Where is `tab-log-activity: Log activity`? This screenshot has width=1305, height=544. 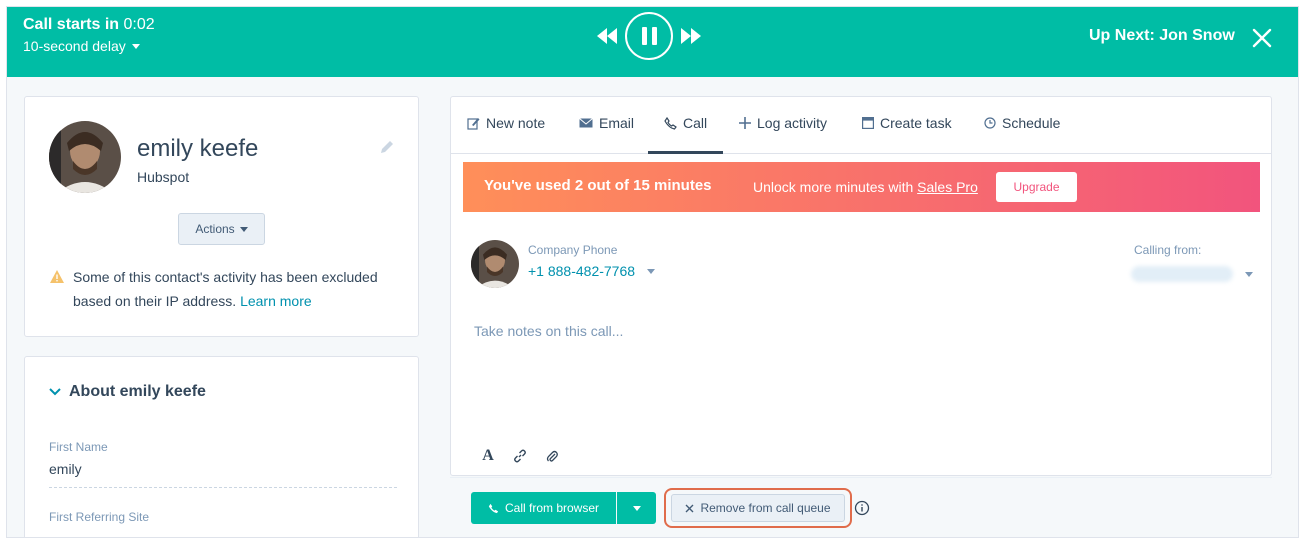
tab-log-activity: Log activity is located at coordinates (783, 123).